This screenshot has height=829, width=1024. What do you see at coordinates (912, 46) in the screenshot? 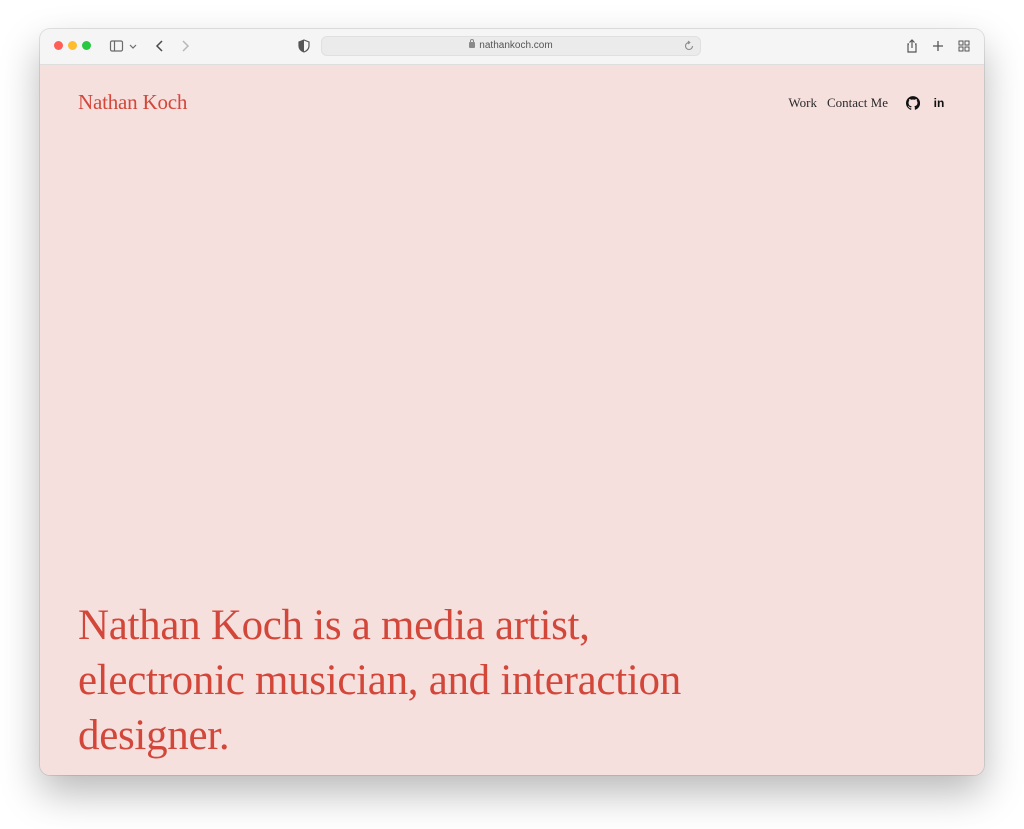
I see `share-icon` at bounding box center [912, 46].